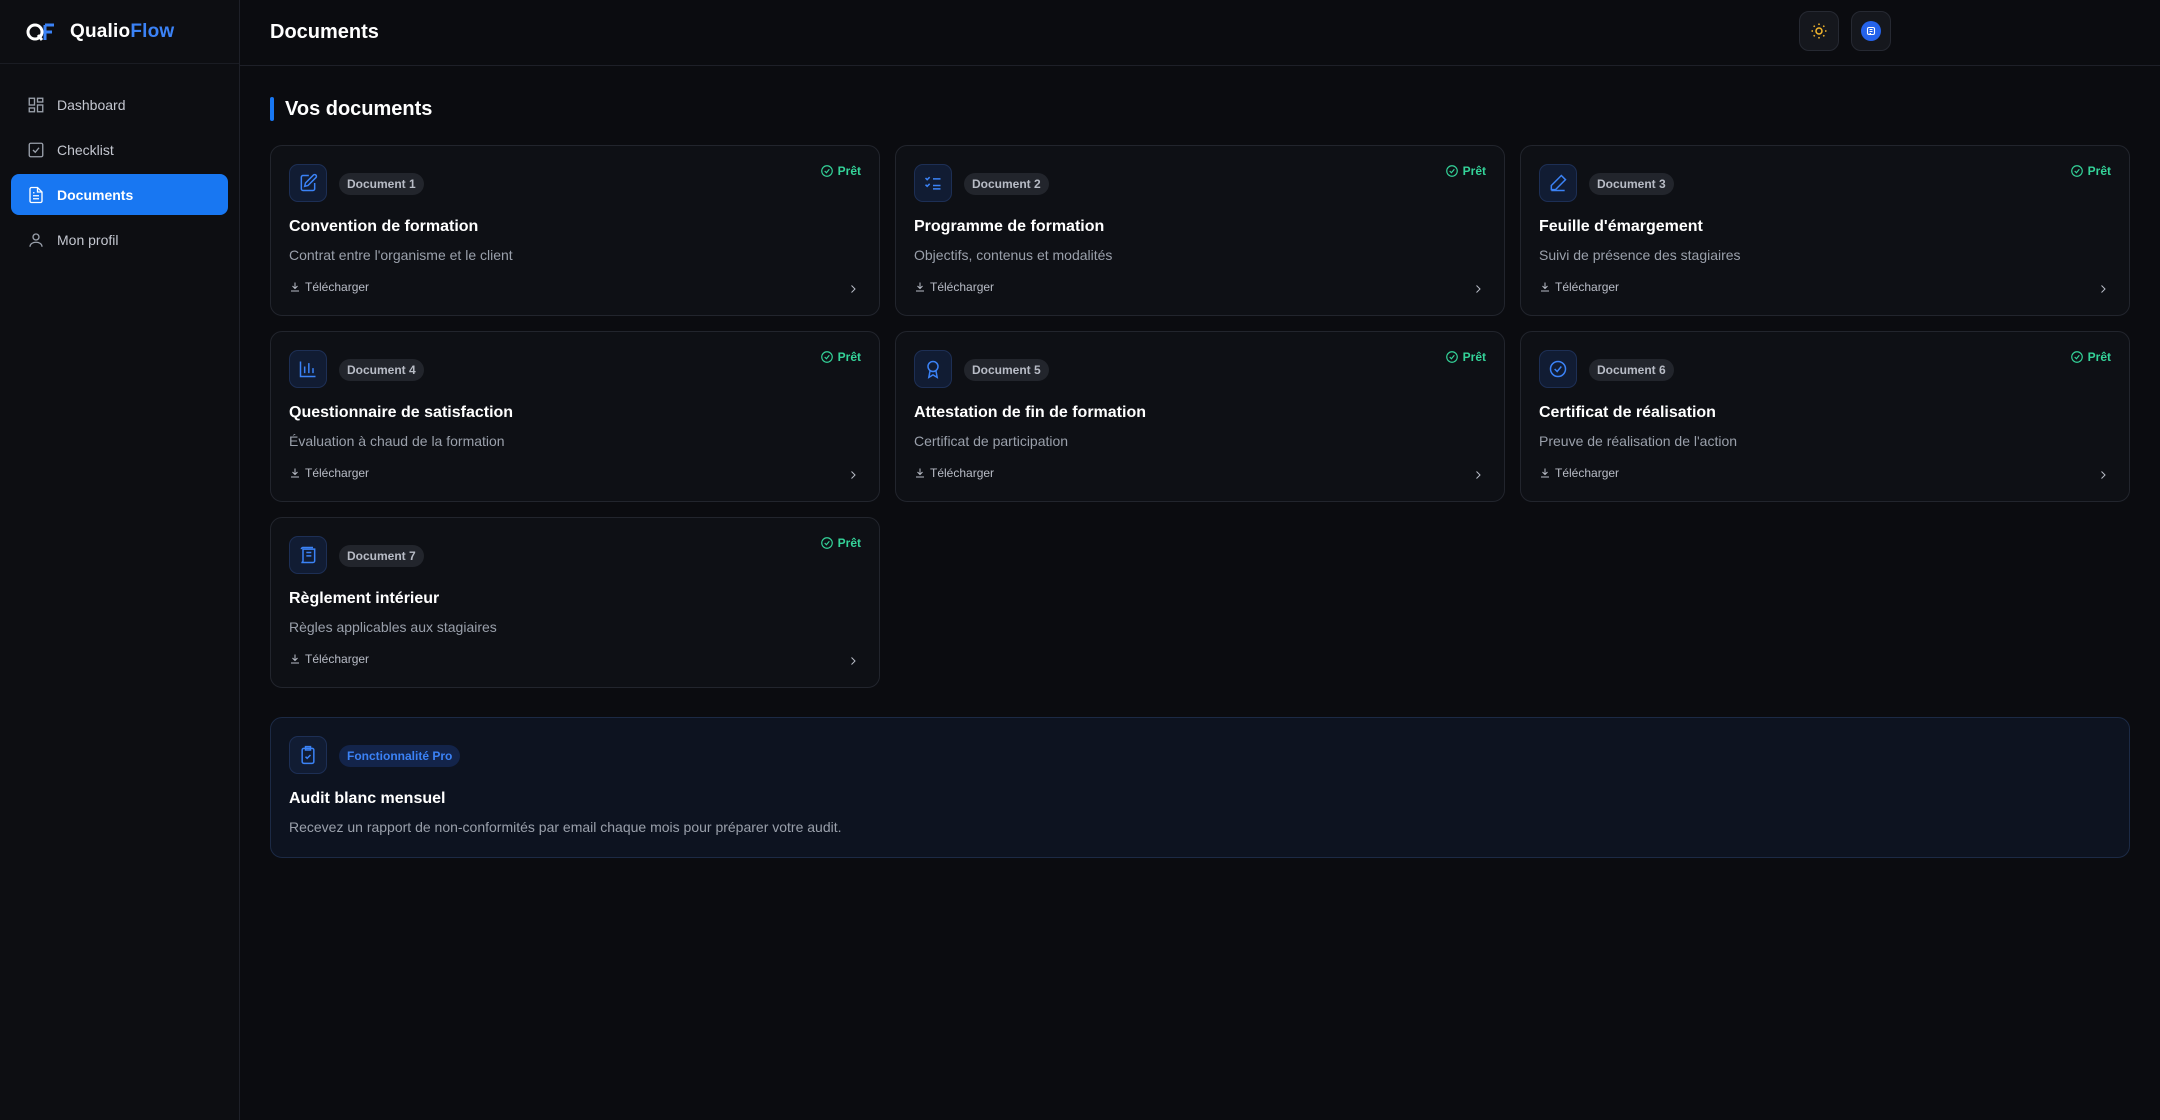 This screenshot has height=1120, width=2160. I want to click on document-badge: Document 7, so click(381, 556).